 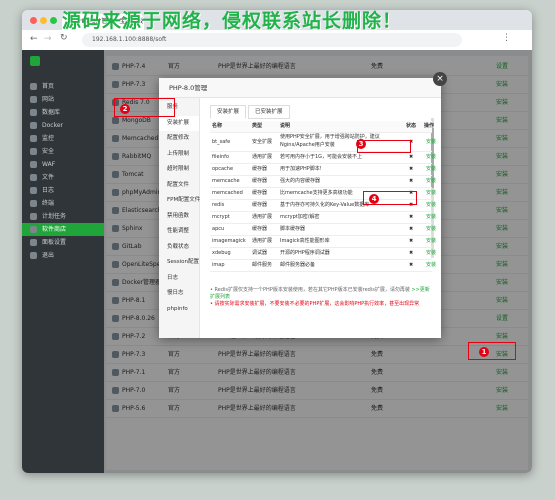 What do you see at coordinates (63, 164) in the screenshot?
I see `sidebar-item-6: WAF` at bounding box center [63, 164].